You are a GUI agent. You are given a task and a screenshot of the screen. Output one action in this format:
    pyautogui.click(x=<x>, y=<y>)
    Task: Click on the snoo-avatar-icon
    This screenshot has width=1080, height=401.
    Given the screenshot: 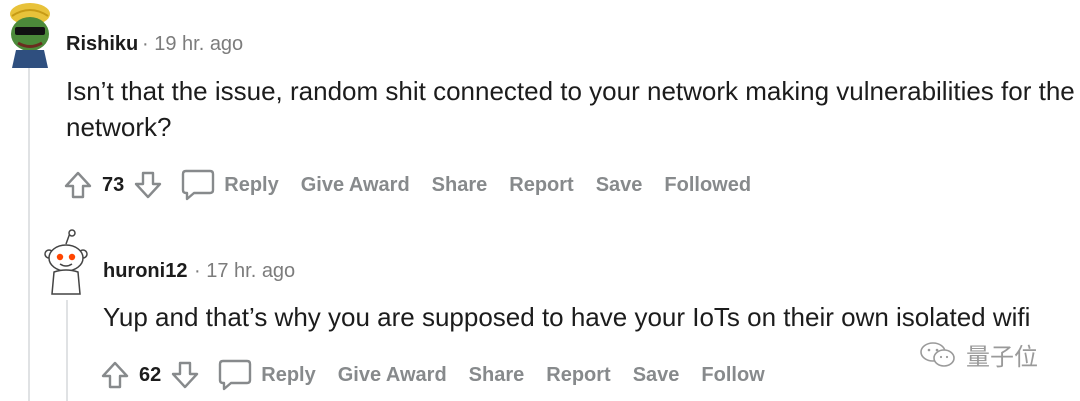 What is the action you would take?
    pyautogui.click(x=66, y=262)
    